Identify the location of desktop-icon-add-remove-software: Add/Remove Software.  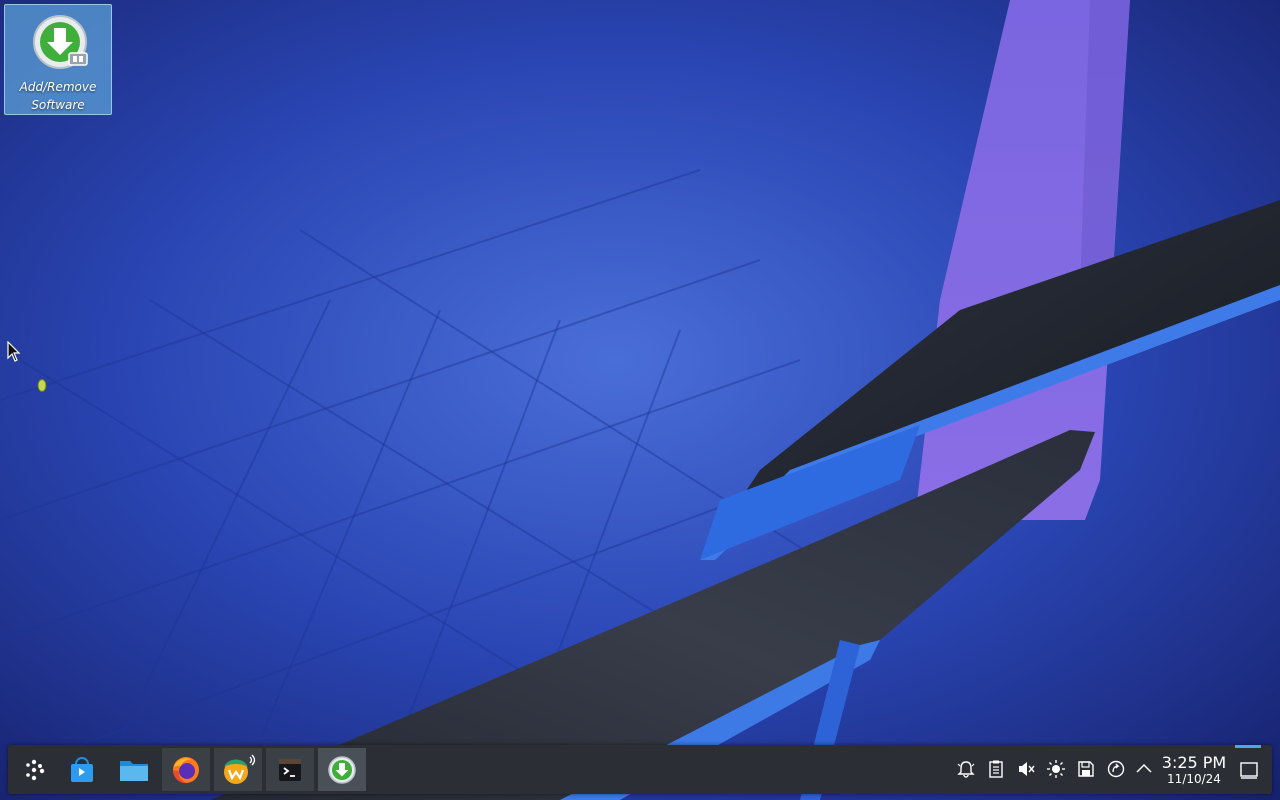
(58, 59).